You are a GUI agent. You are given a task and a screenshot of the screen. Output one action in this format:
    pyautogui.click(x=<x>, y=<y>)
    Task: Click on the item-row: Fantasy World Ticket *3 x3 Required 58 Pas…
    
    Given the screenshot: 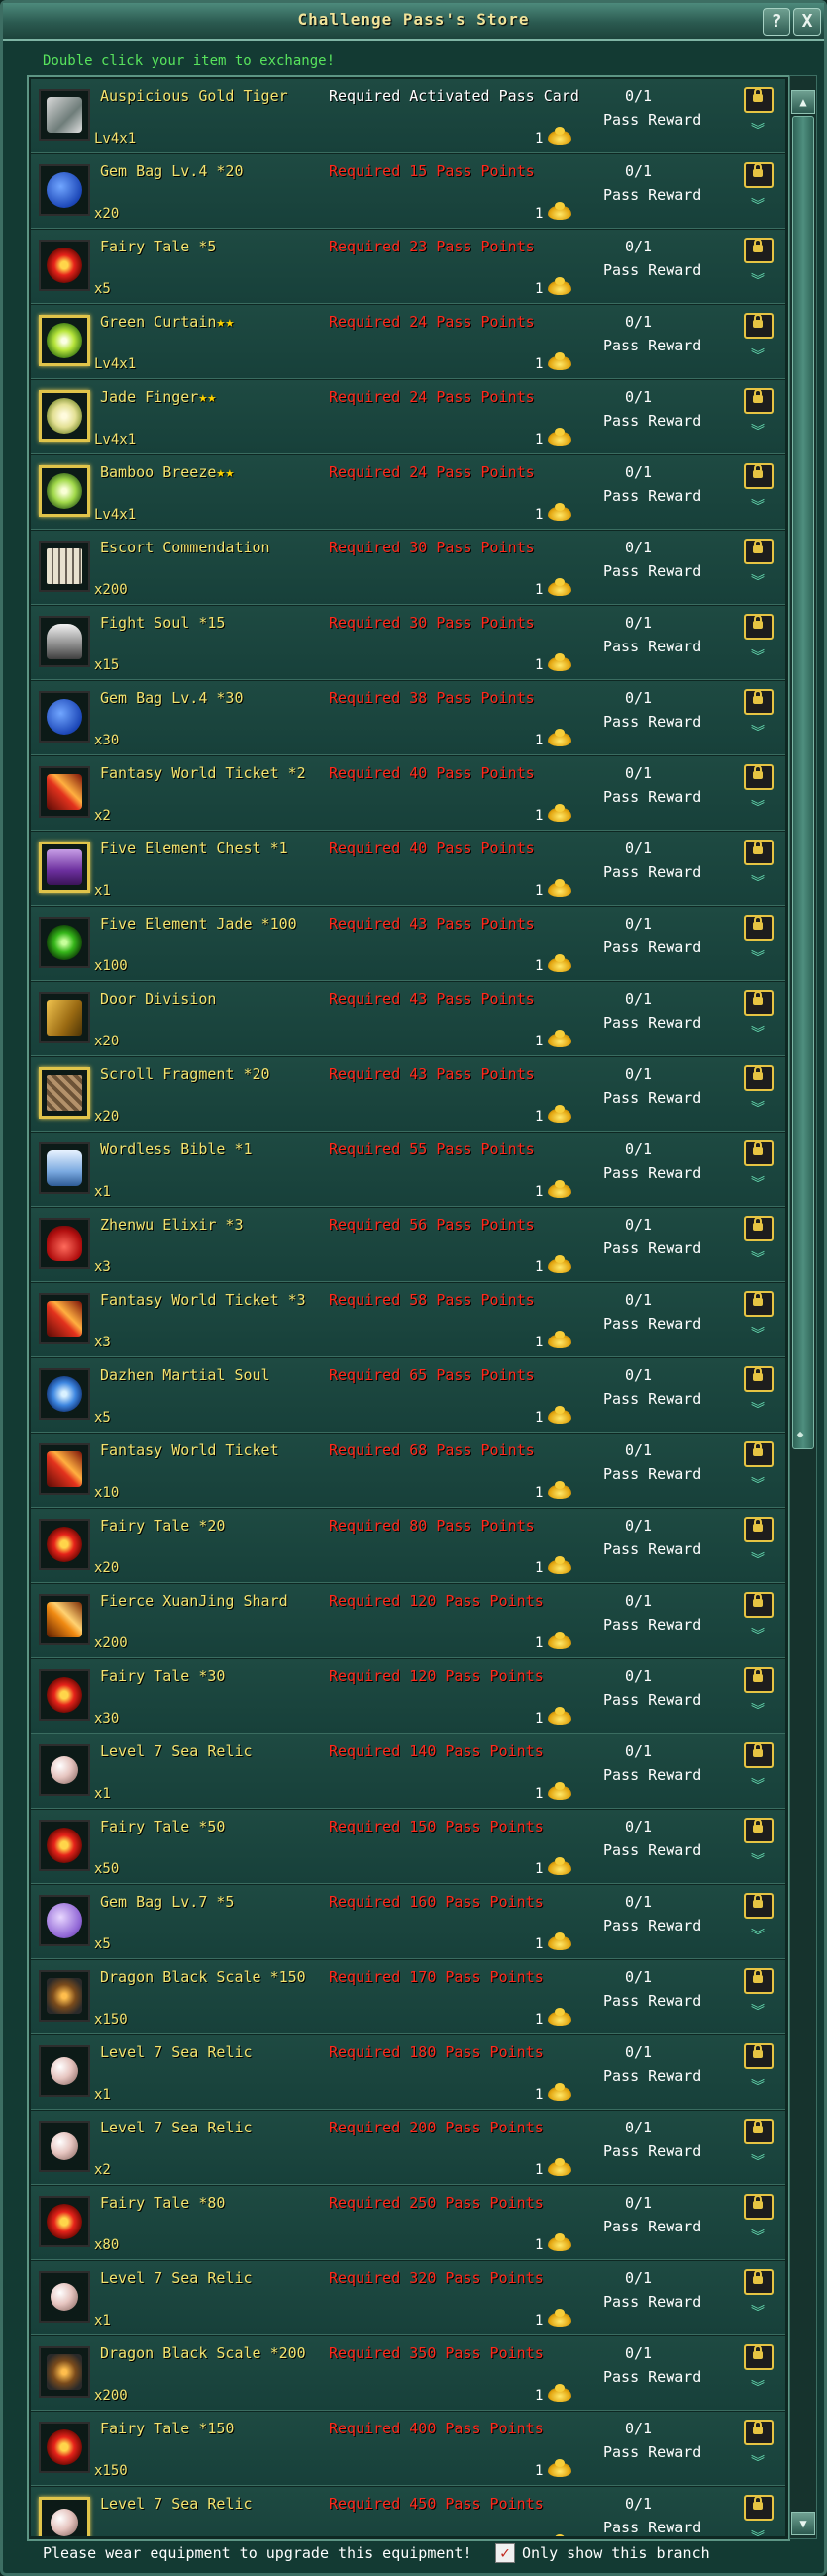 What is the action you would take?
    pyautogui.click(x=408, y=1320)
    